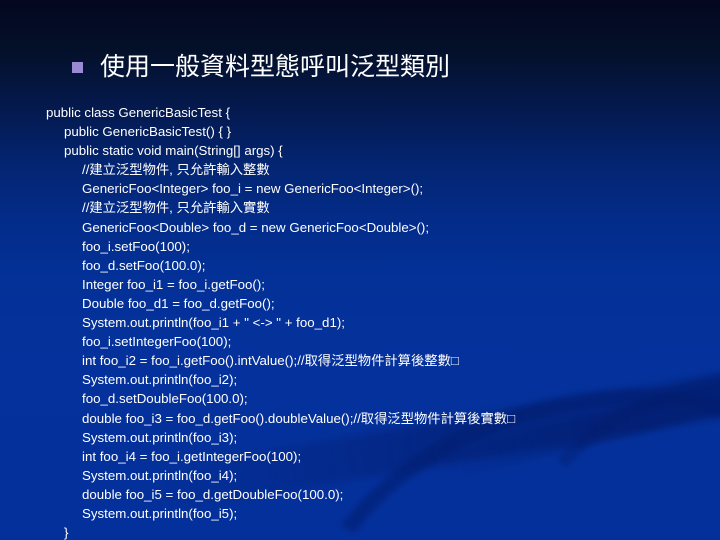  I want to click on code-line: System.out.println(foo_i4);, so click(160, 475).